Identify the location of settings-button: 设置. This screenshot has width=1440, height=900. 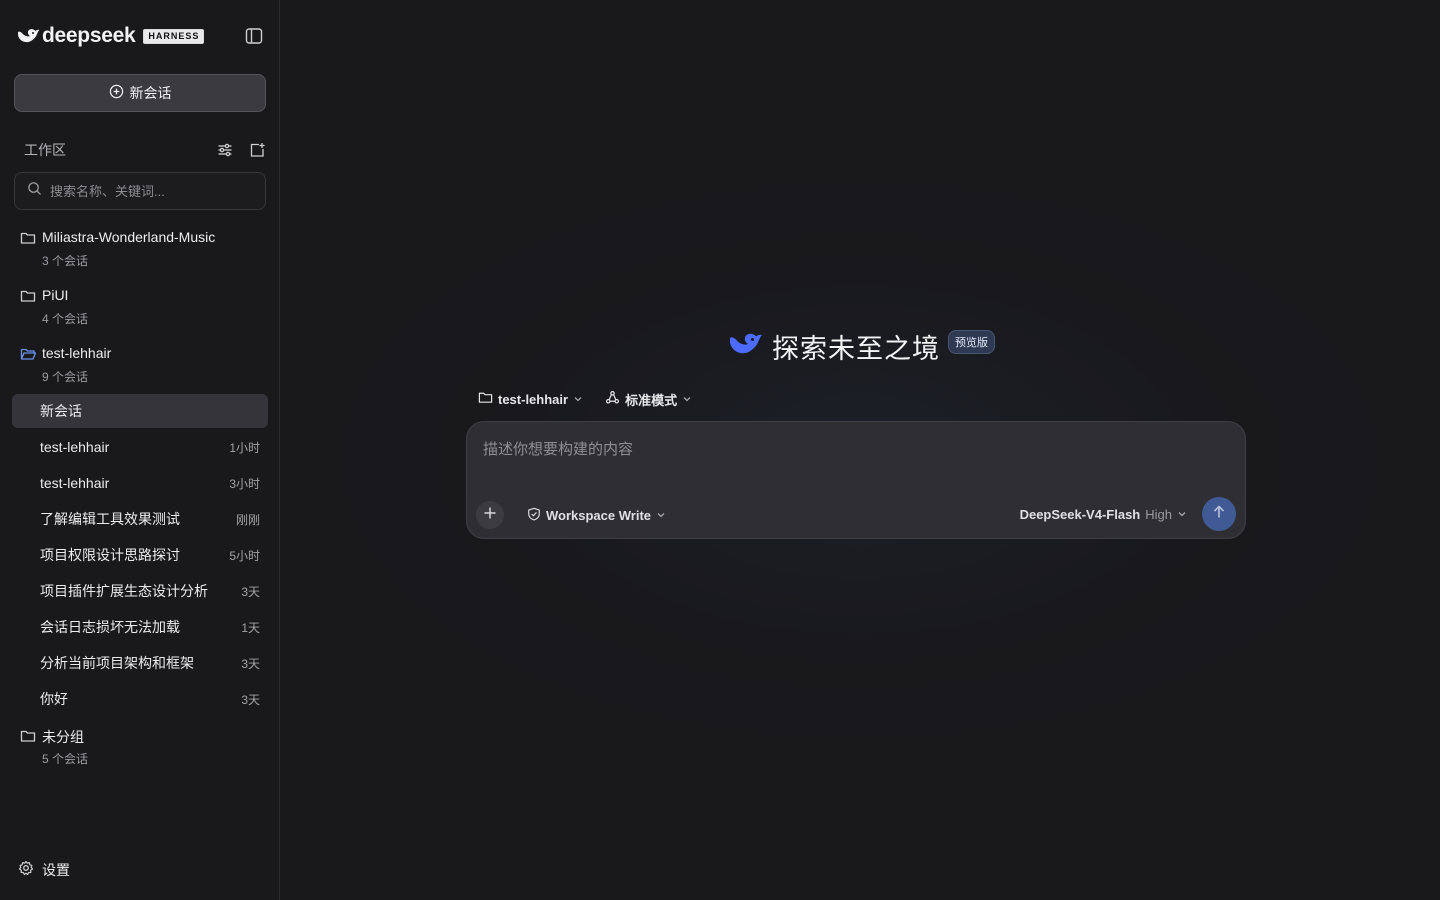
(44, 870).